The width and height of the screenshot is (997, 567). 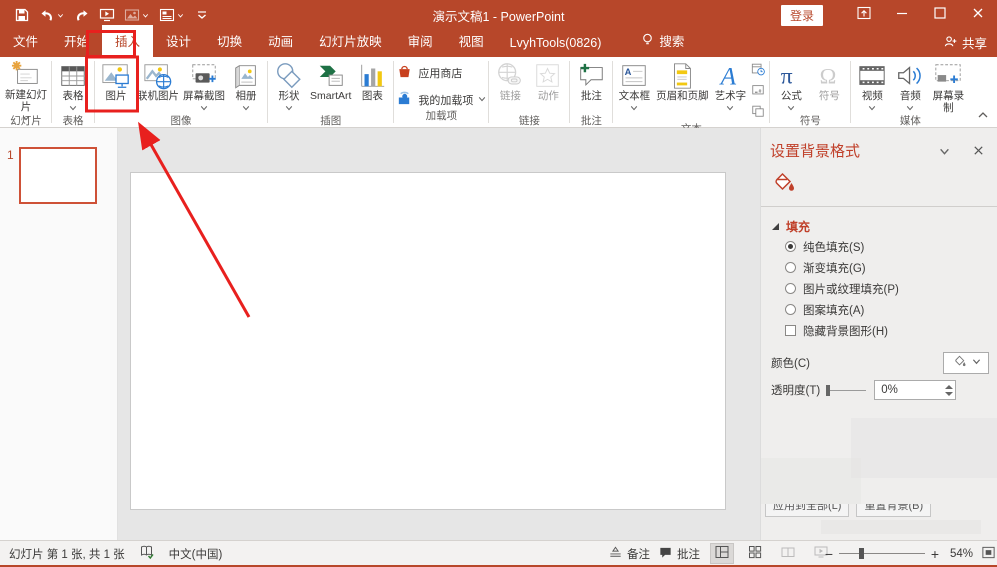 What do you see at coordinates (910, 86) in the screenshot?
I see `audio-button: 音频` at bounding box center [910, 86].